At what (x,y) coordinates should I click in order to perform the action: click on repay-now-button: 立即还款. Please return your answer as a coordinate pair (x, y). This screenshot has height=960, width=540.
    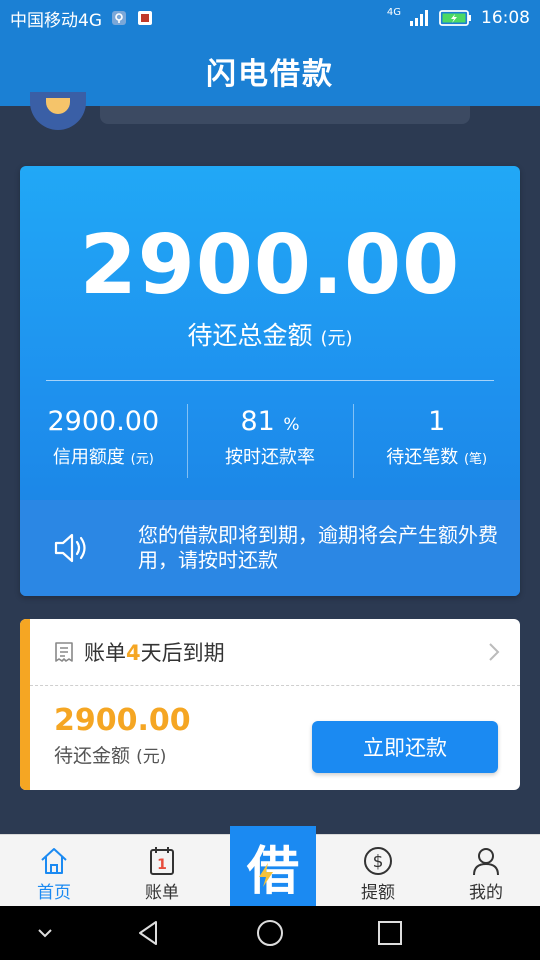
    Looking at the image, I should click on (405, 747).